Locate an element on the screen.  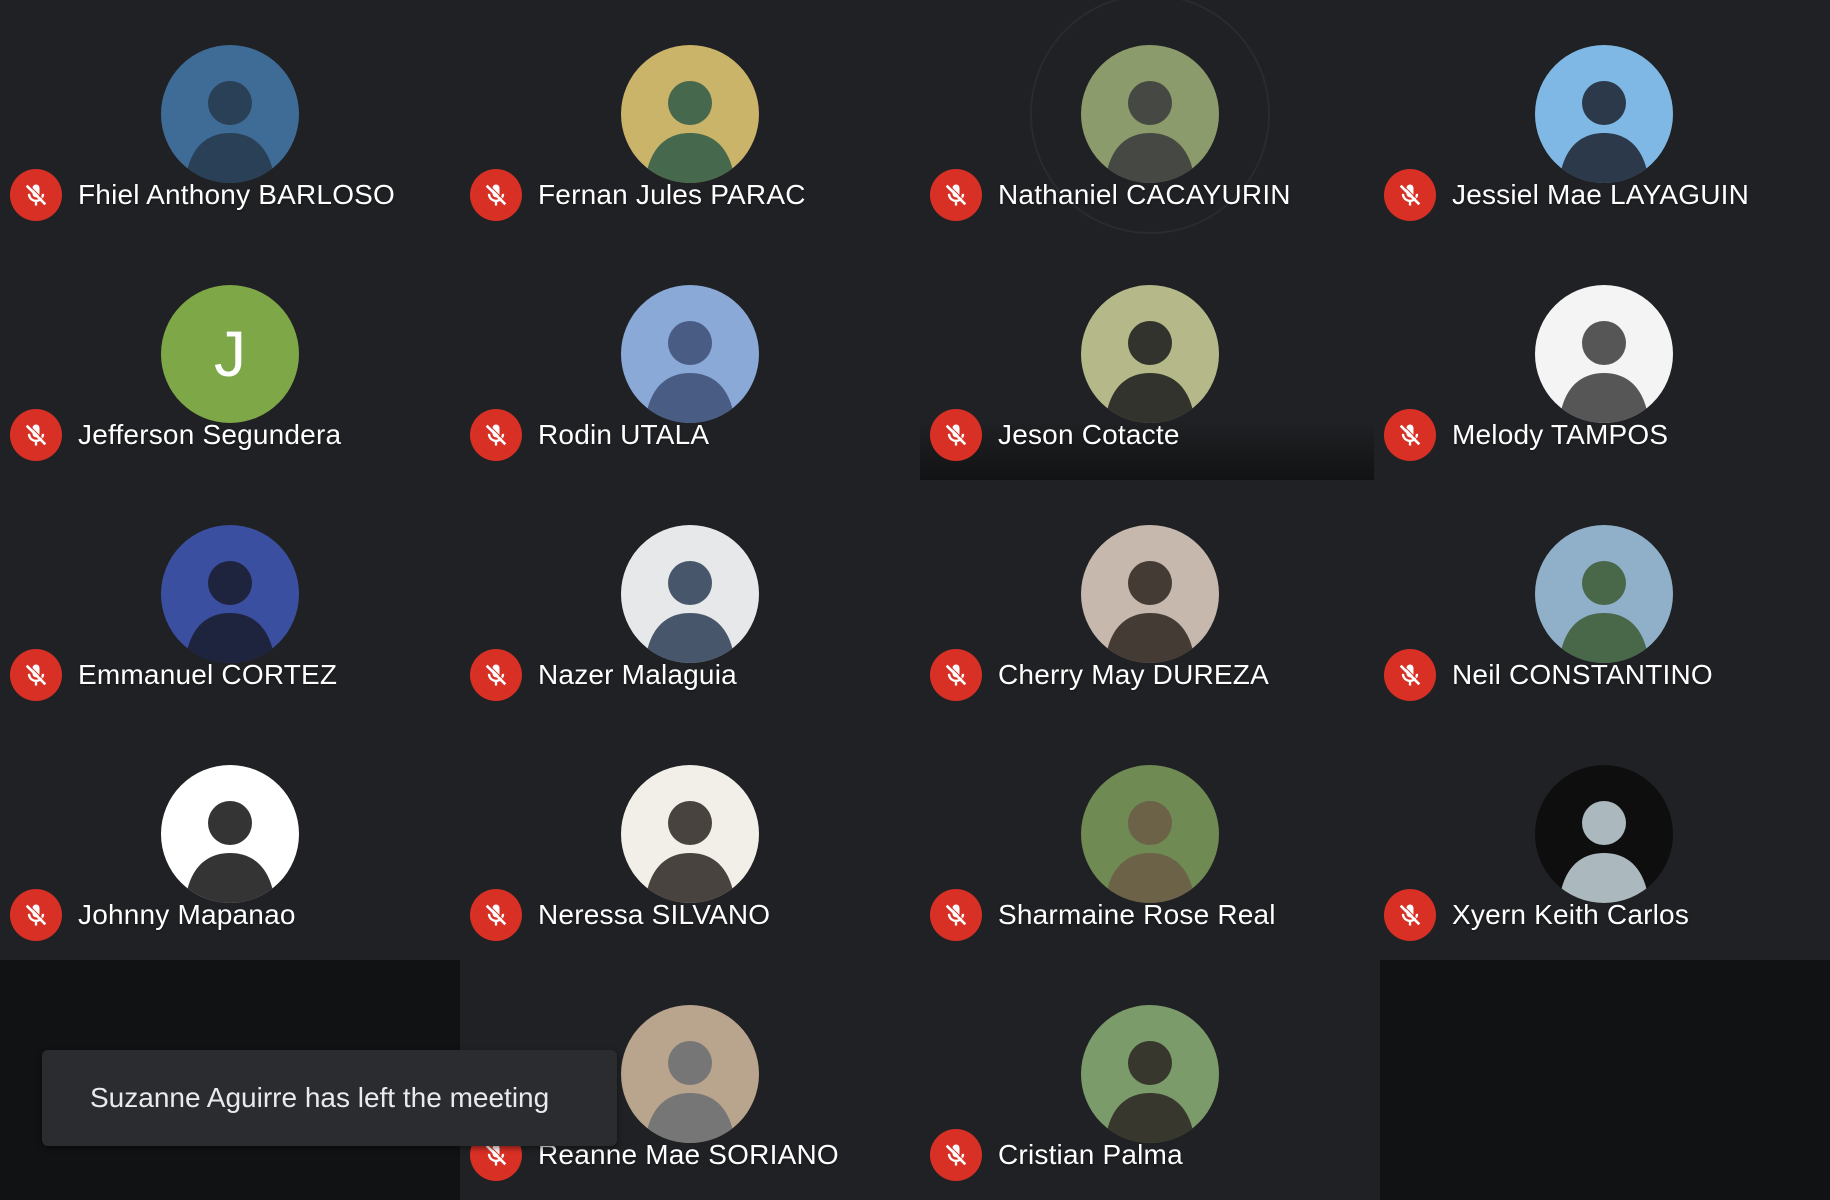
participant-tile: Xyern Keith Carlos is located at coordinates (1602, 840).